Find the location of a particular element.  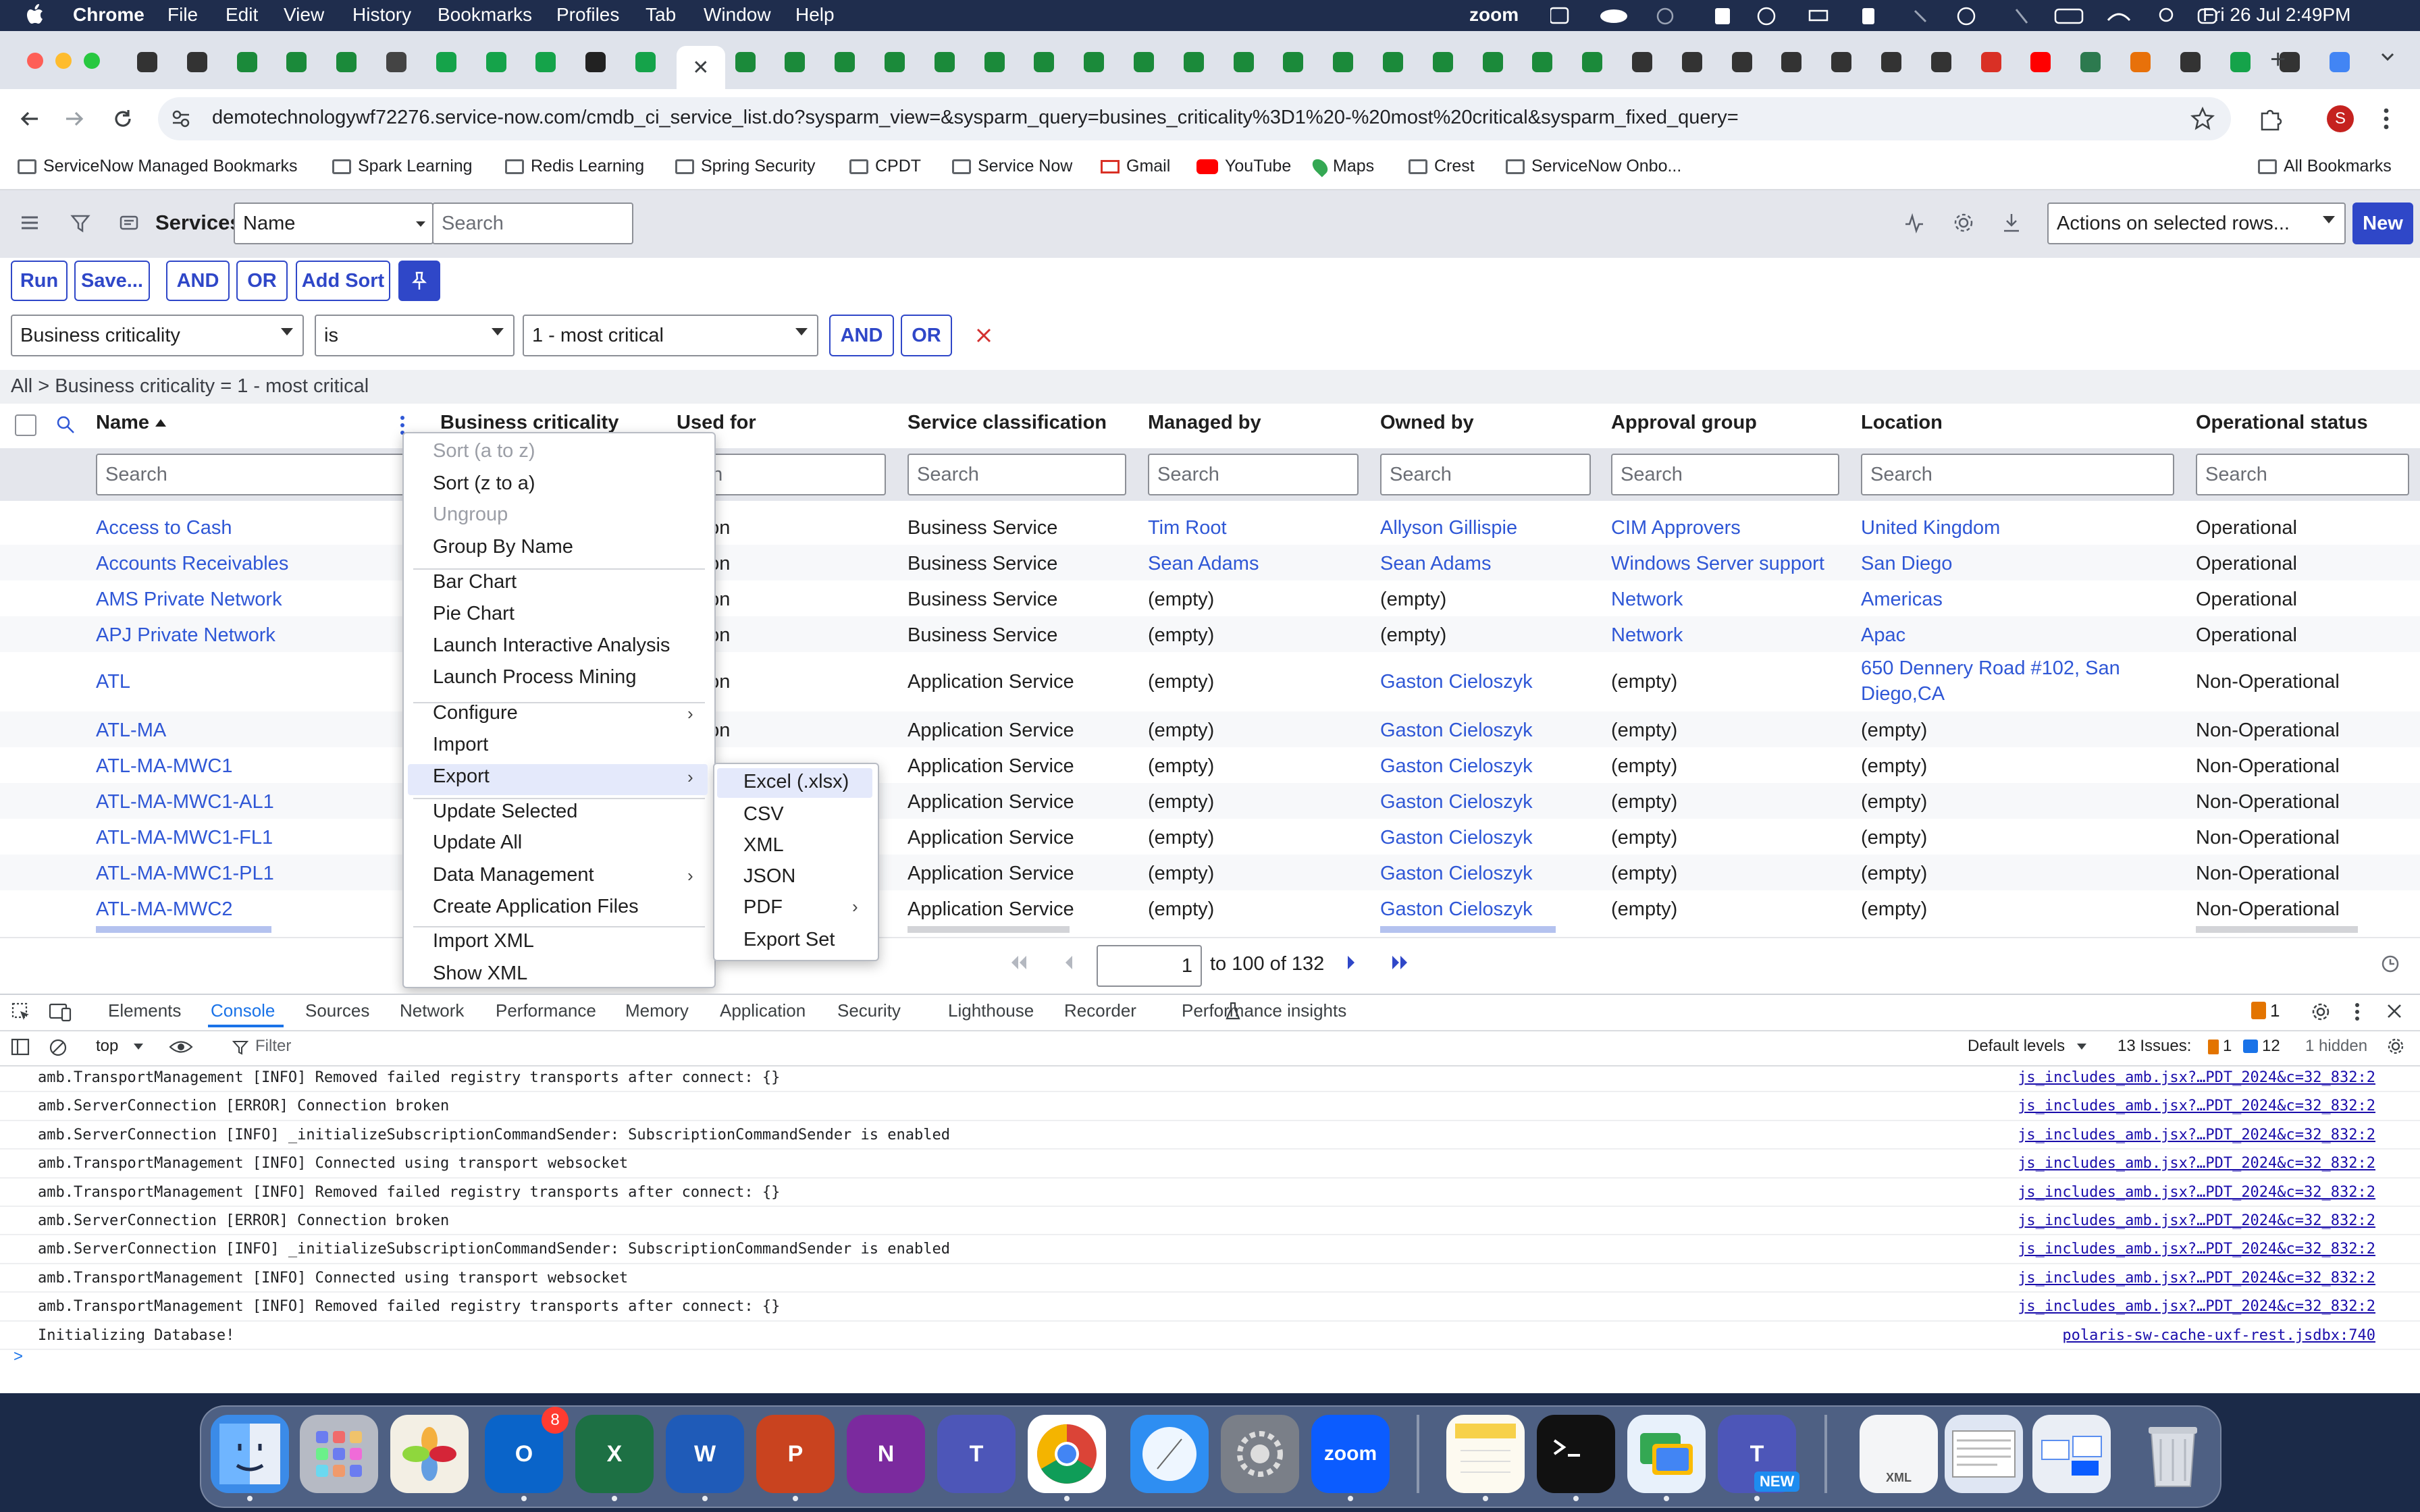

bookmark-maps: Maps is located at coordinates (1341, 166).